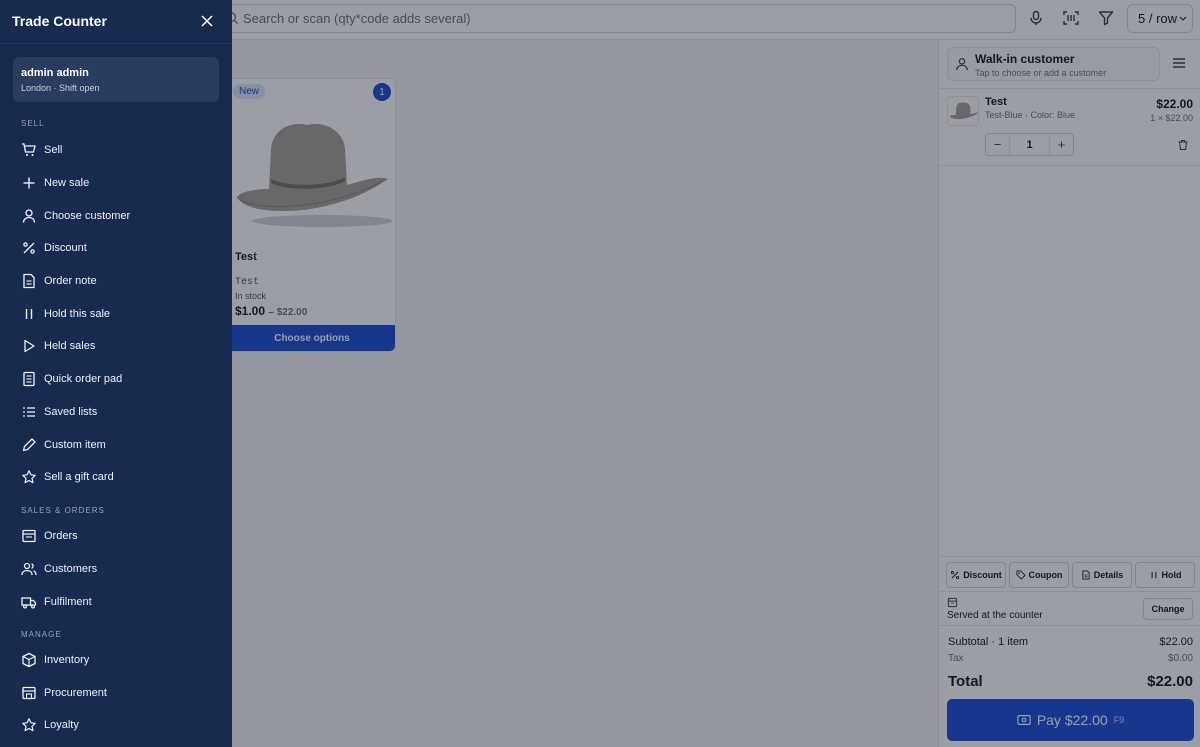 Image resolution: width=1200 pixels, height=747 pixels. Describe the element at coordinates (29, 281) in the screenshot. I see `note-icon` at that location.